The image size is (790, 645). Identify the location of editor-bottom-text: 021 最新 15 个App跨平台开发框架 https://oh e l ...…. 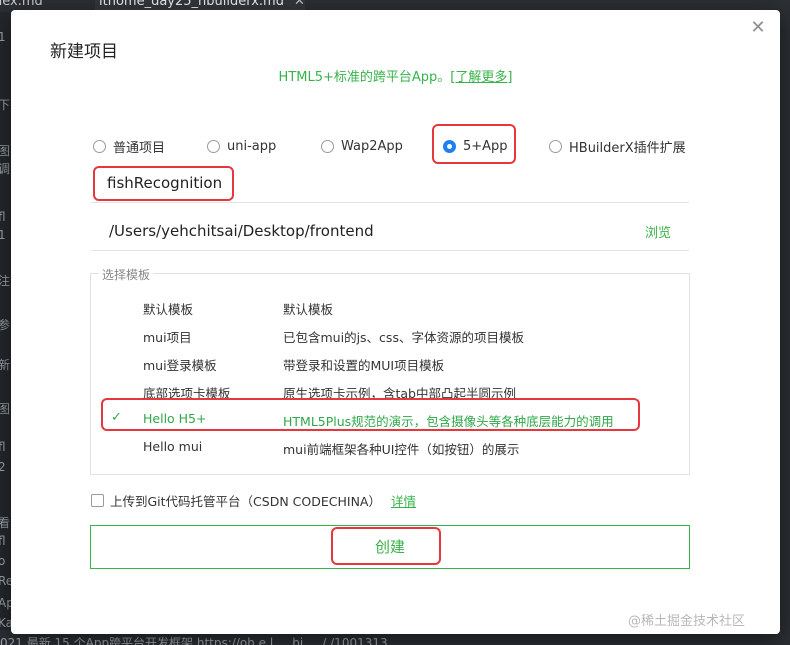
(194, 640).